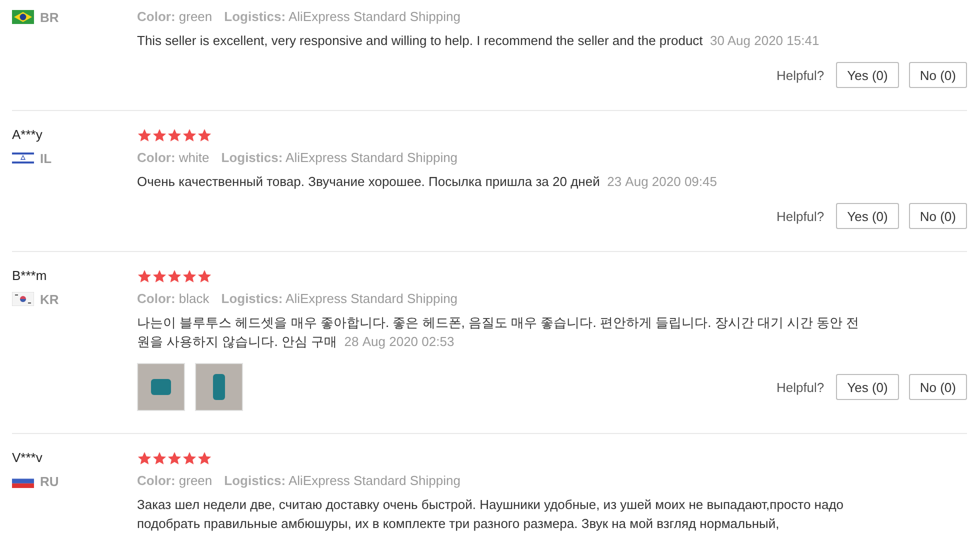 Image resolution: width=973 pixels, height=540 pixels. I want to click on color-info: Color: black, so click(173, 299).